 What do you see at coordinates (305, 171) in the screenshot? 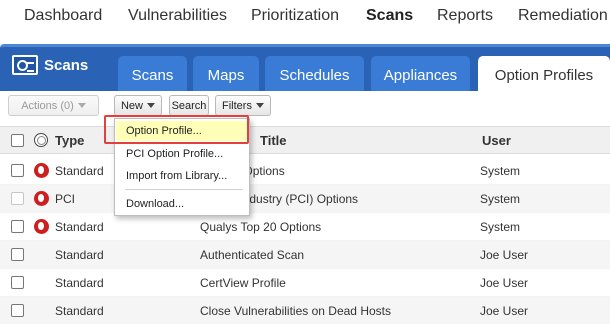
I see `table-row: Standard...NS20 OptionsSystem` at bounding box center [305, 171].